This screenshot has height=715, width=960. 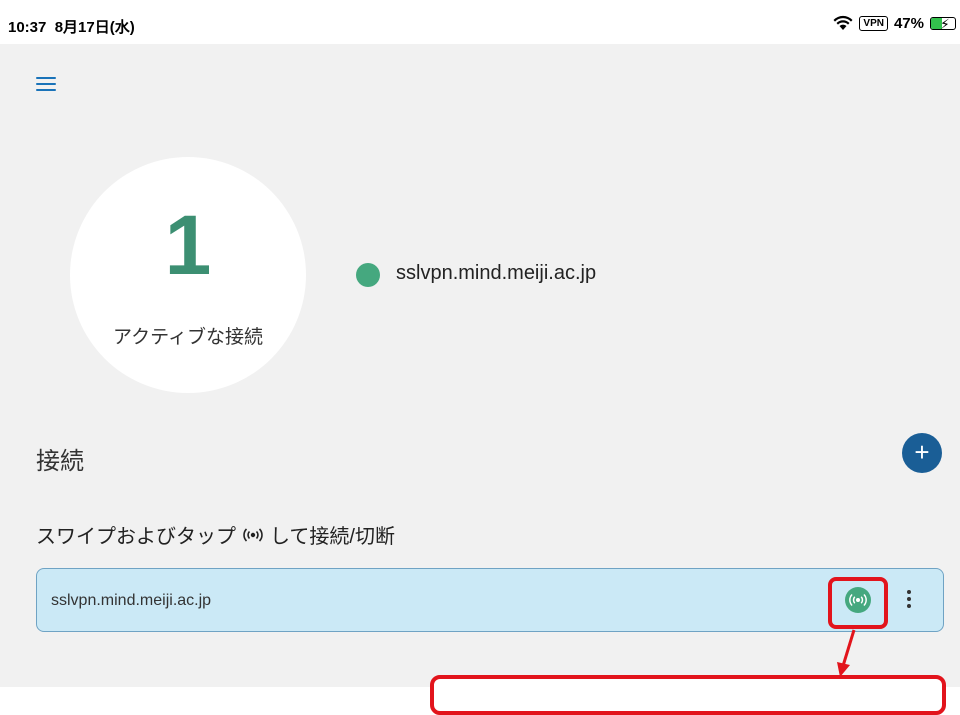 What do you see at coordinates (46, 85) in the screenshot?
I see `hamburger-menu-icon` at bounding box center [46, 85].